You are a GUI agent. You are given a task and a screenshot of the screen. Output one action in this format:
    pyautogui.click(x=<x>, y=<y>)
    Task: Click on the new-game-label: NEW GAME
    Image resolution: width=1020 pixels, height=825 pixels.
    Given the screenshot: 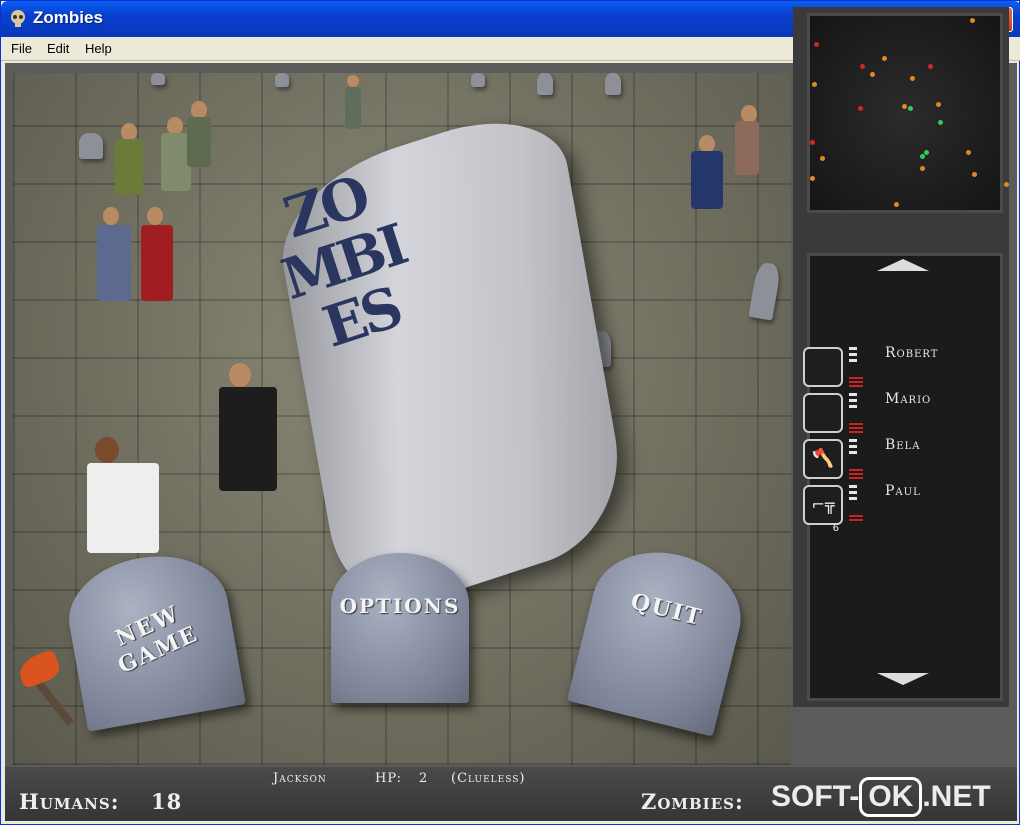 What is the action you would take?
    pyautogui.click(x=157, y=640)
    